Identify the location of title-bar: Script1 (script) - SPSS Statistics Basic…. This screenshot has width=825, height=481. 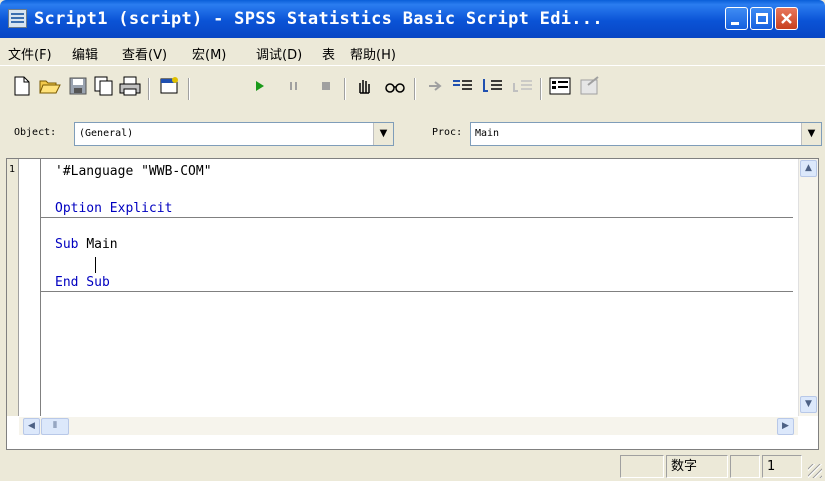
(412, 19).